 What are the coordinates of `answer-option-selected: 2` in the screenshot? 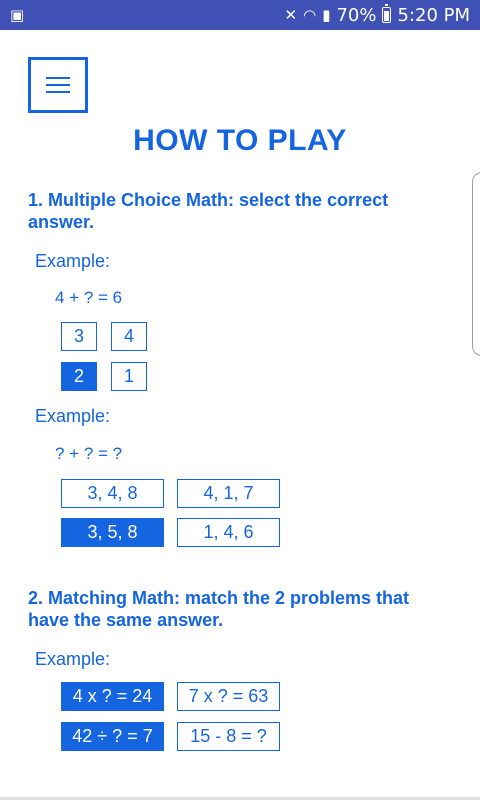 It's located at (79, 376).